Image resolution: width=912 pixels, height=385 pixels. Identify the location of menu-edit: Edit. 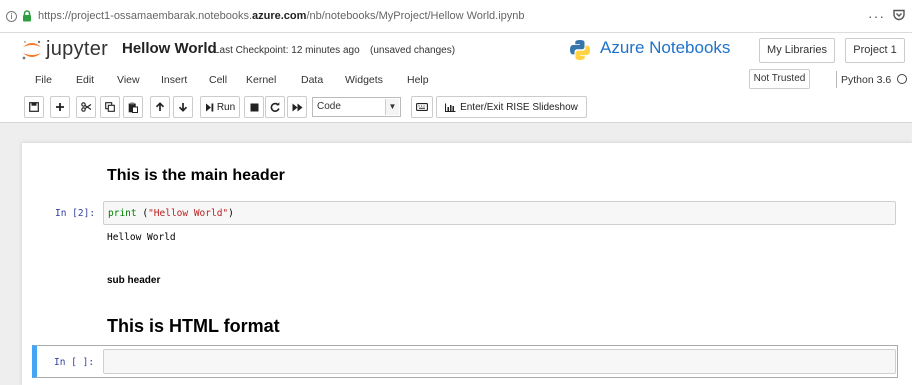
(85, 80).